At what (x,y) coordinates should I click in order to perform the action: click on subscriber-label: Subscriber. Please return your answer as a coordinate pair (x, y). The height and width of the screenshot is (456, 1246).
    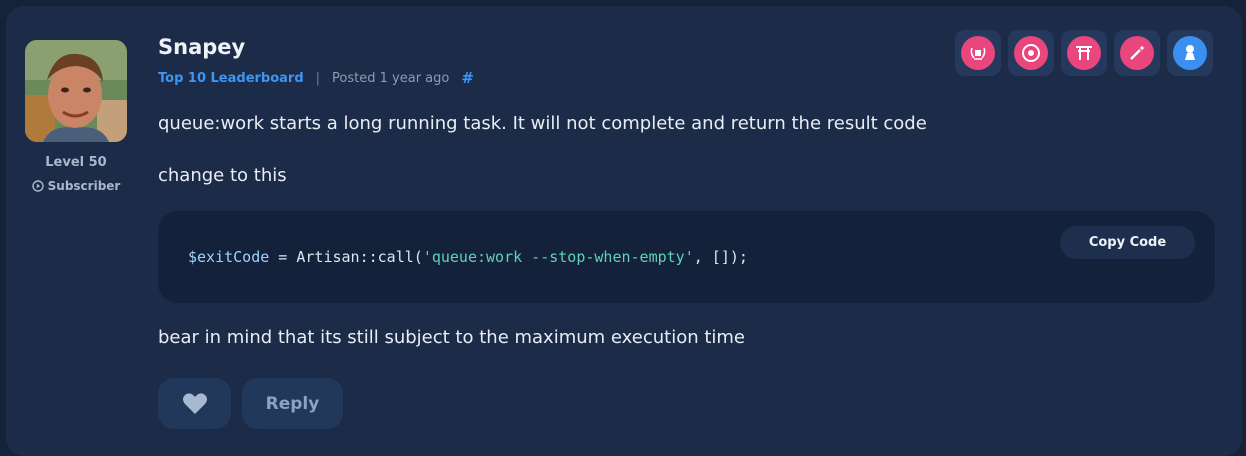
    Looking at the image, I should click on (76, 186).